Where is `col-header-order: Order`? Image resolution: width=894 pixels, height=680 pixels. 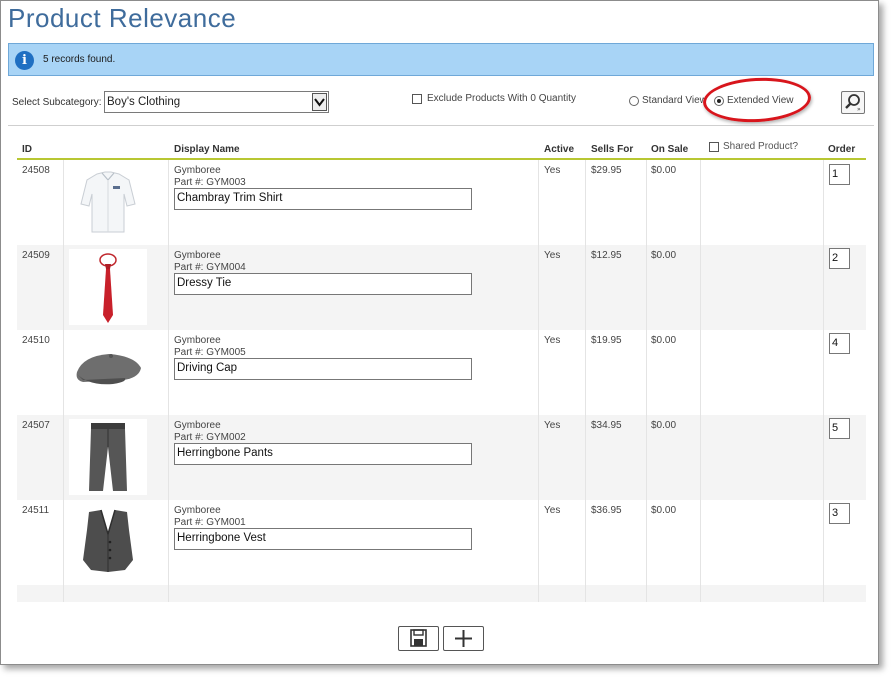
col-header-order: Order is located at coordinates (842, 149).